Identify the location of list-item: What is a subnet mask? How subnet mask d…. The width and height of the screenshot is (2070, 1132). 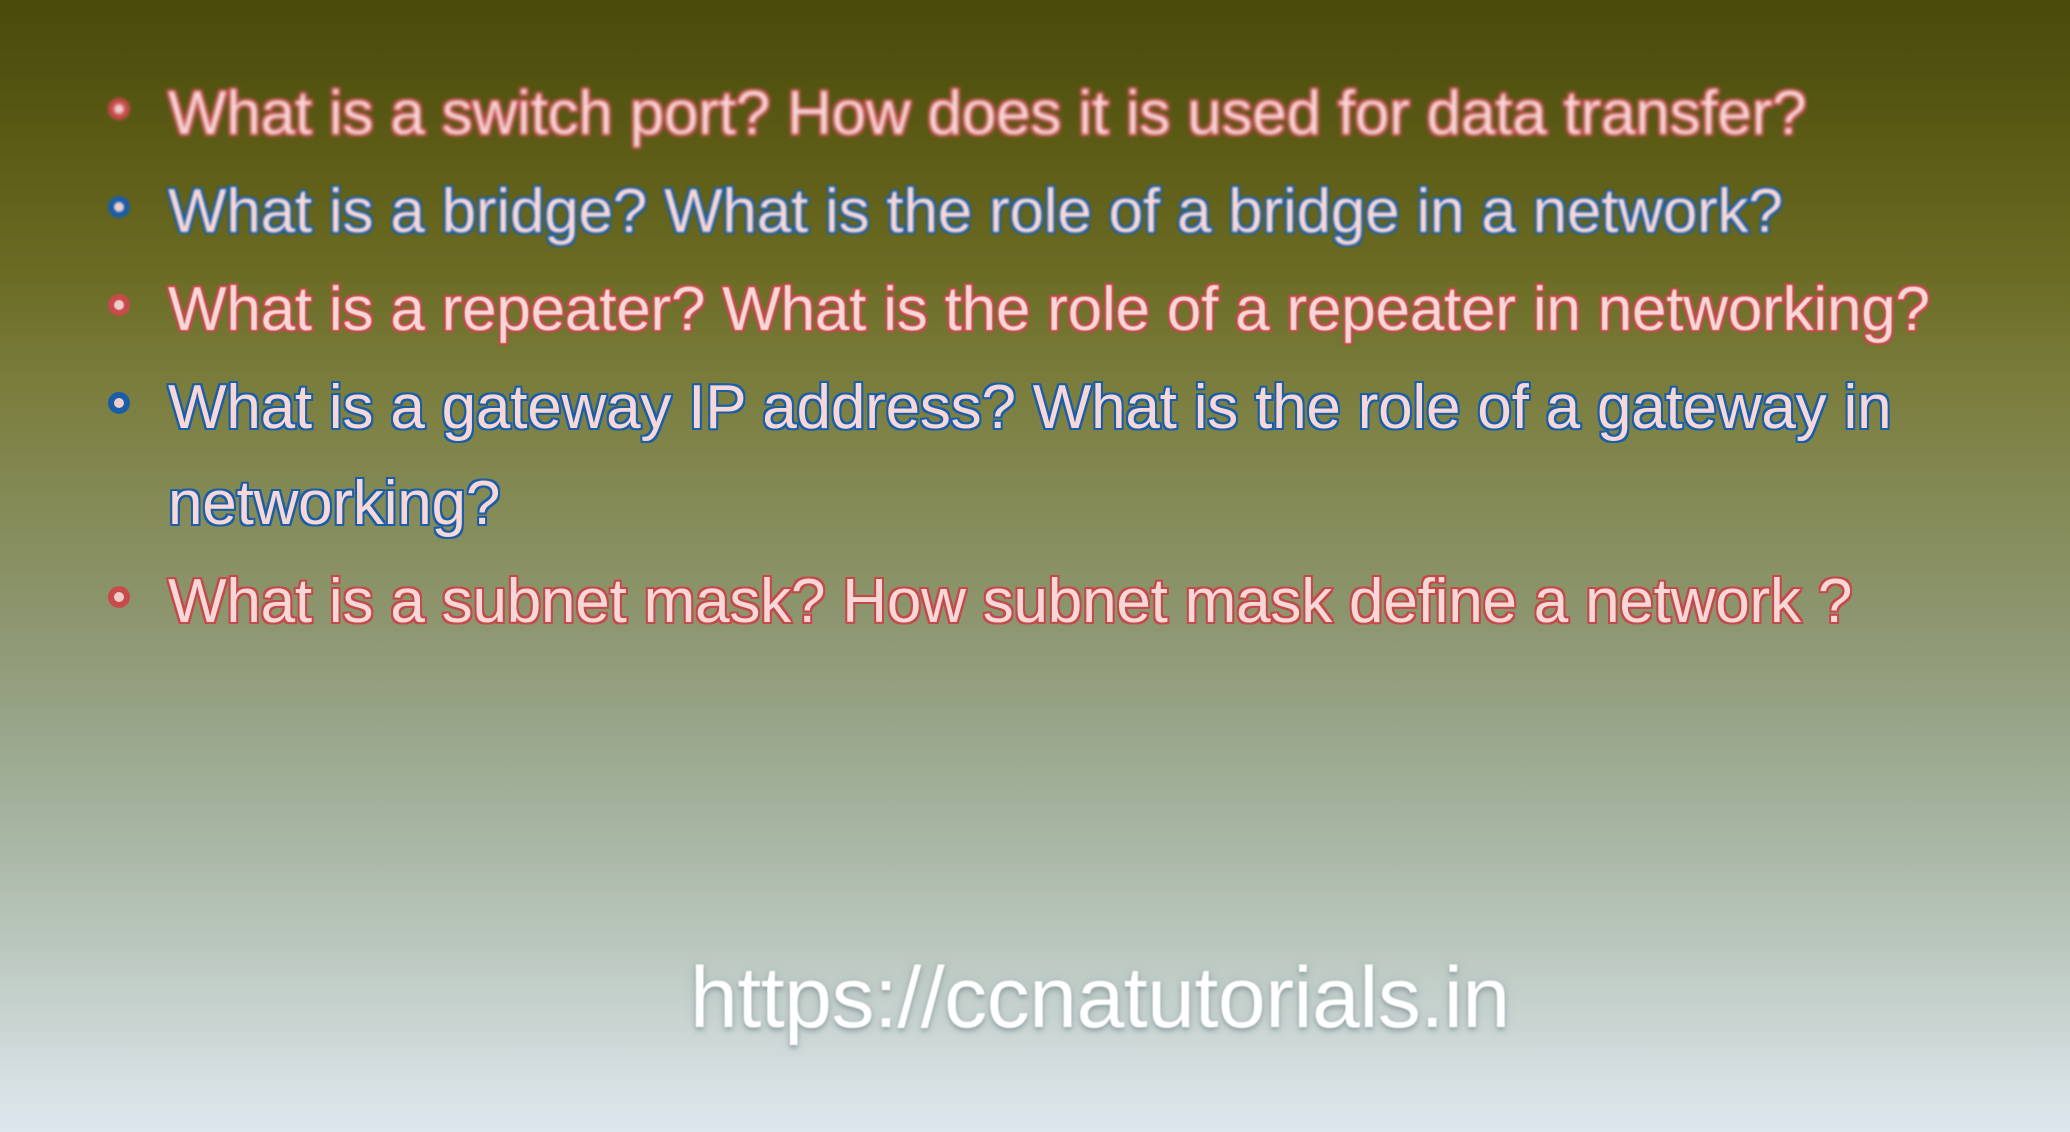
(1035, 602).